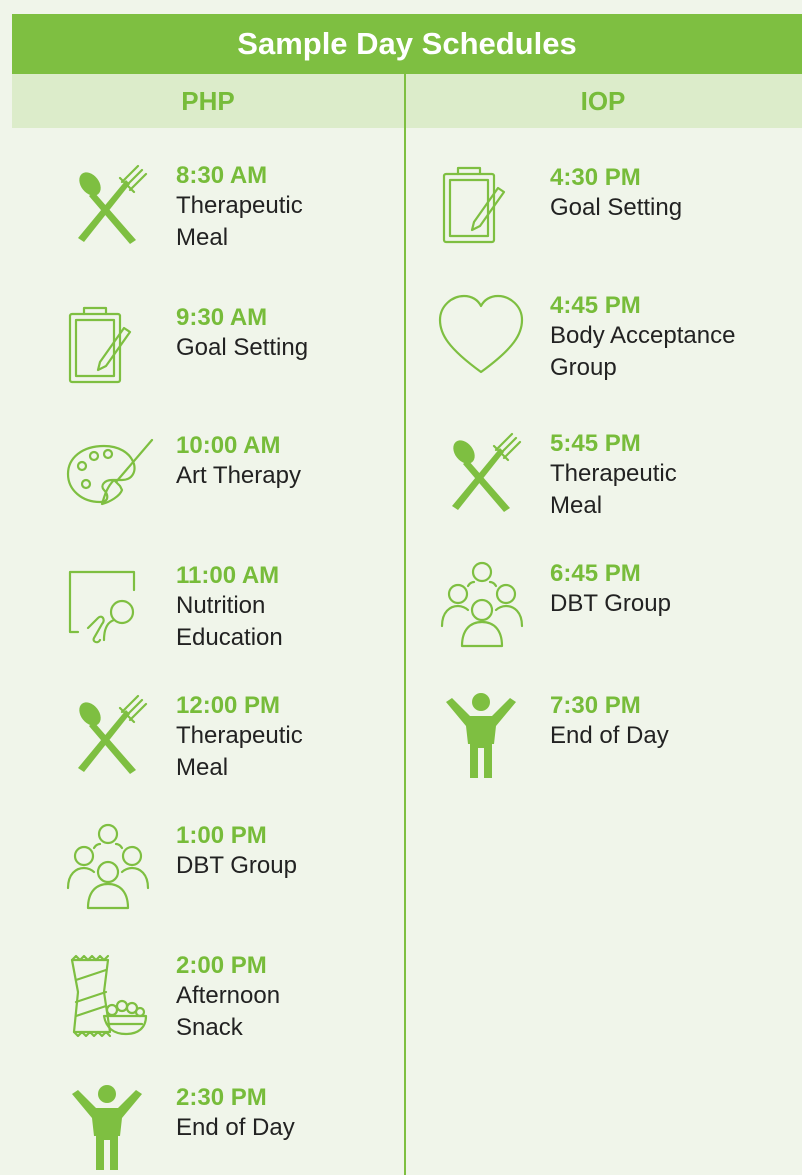  I want to click on schedule-time: 2:30 PM, so click(221, 1097).